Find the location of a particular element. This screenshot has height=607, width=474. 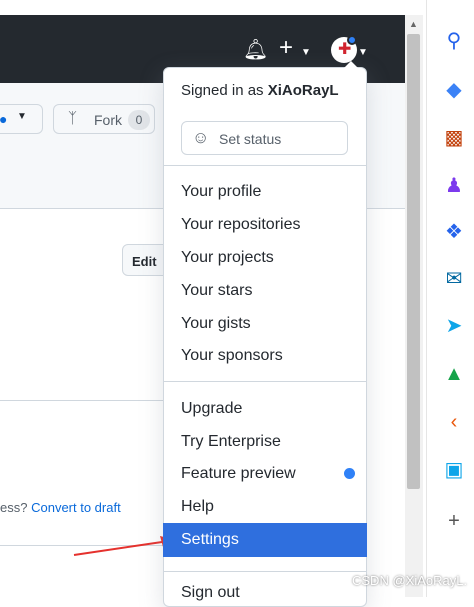

watch-icon: ● is located at coordinates (4, 119).